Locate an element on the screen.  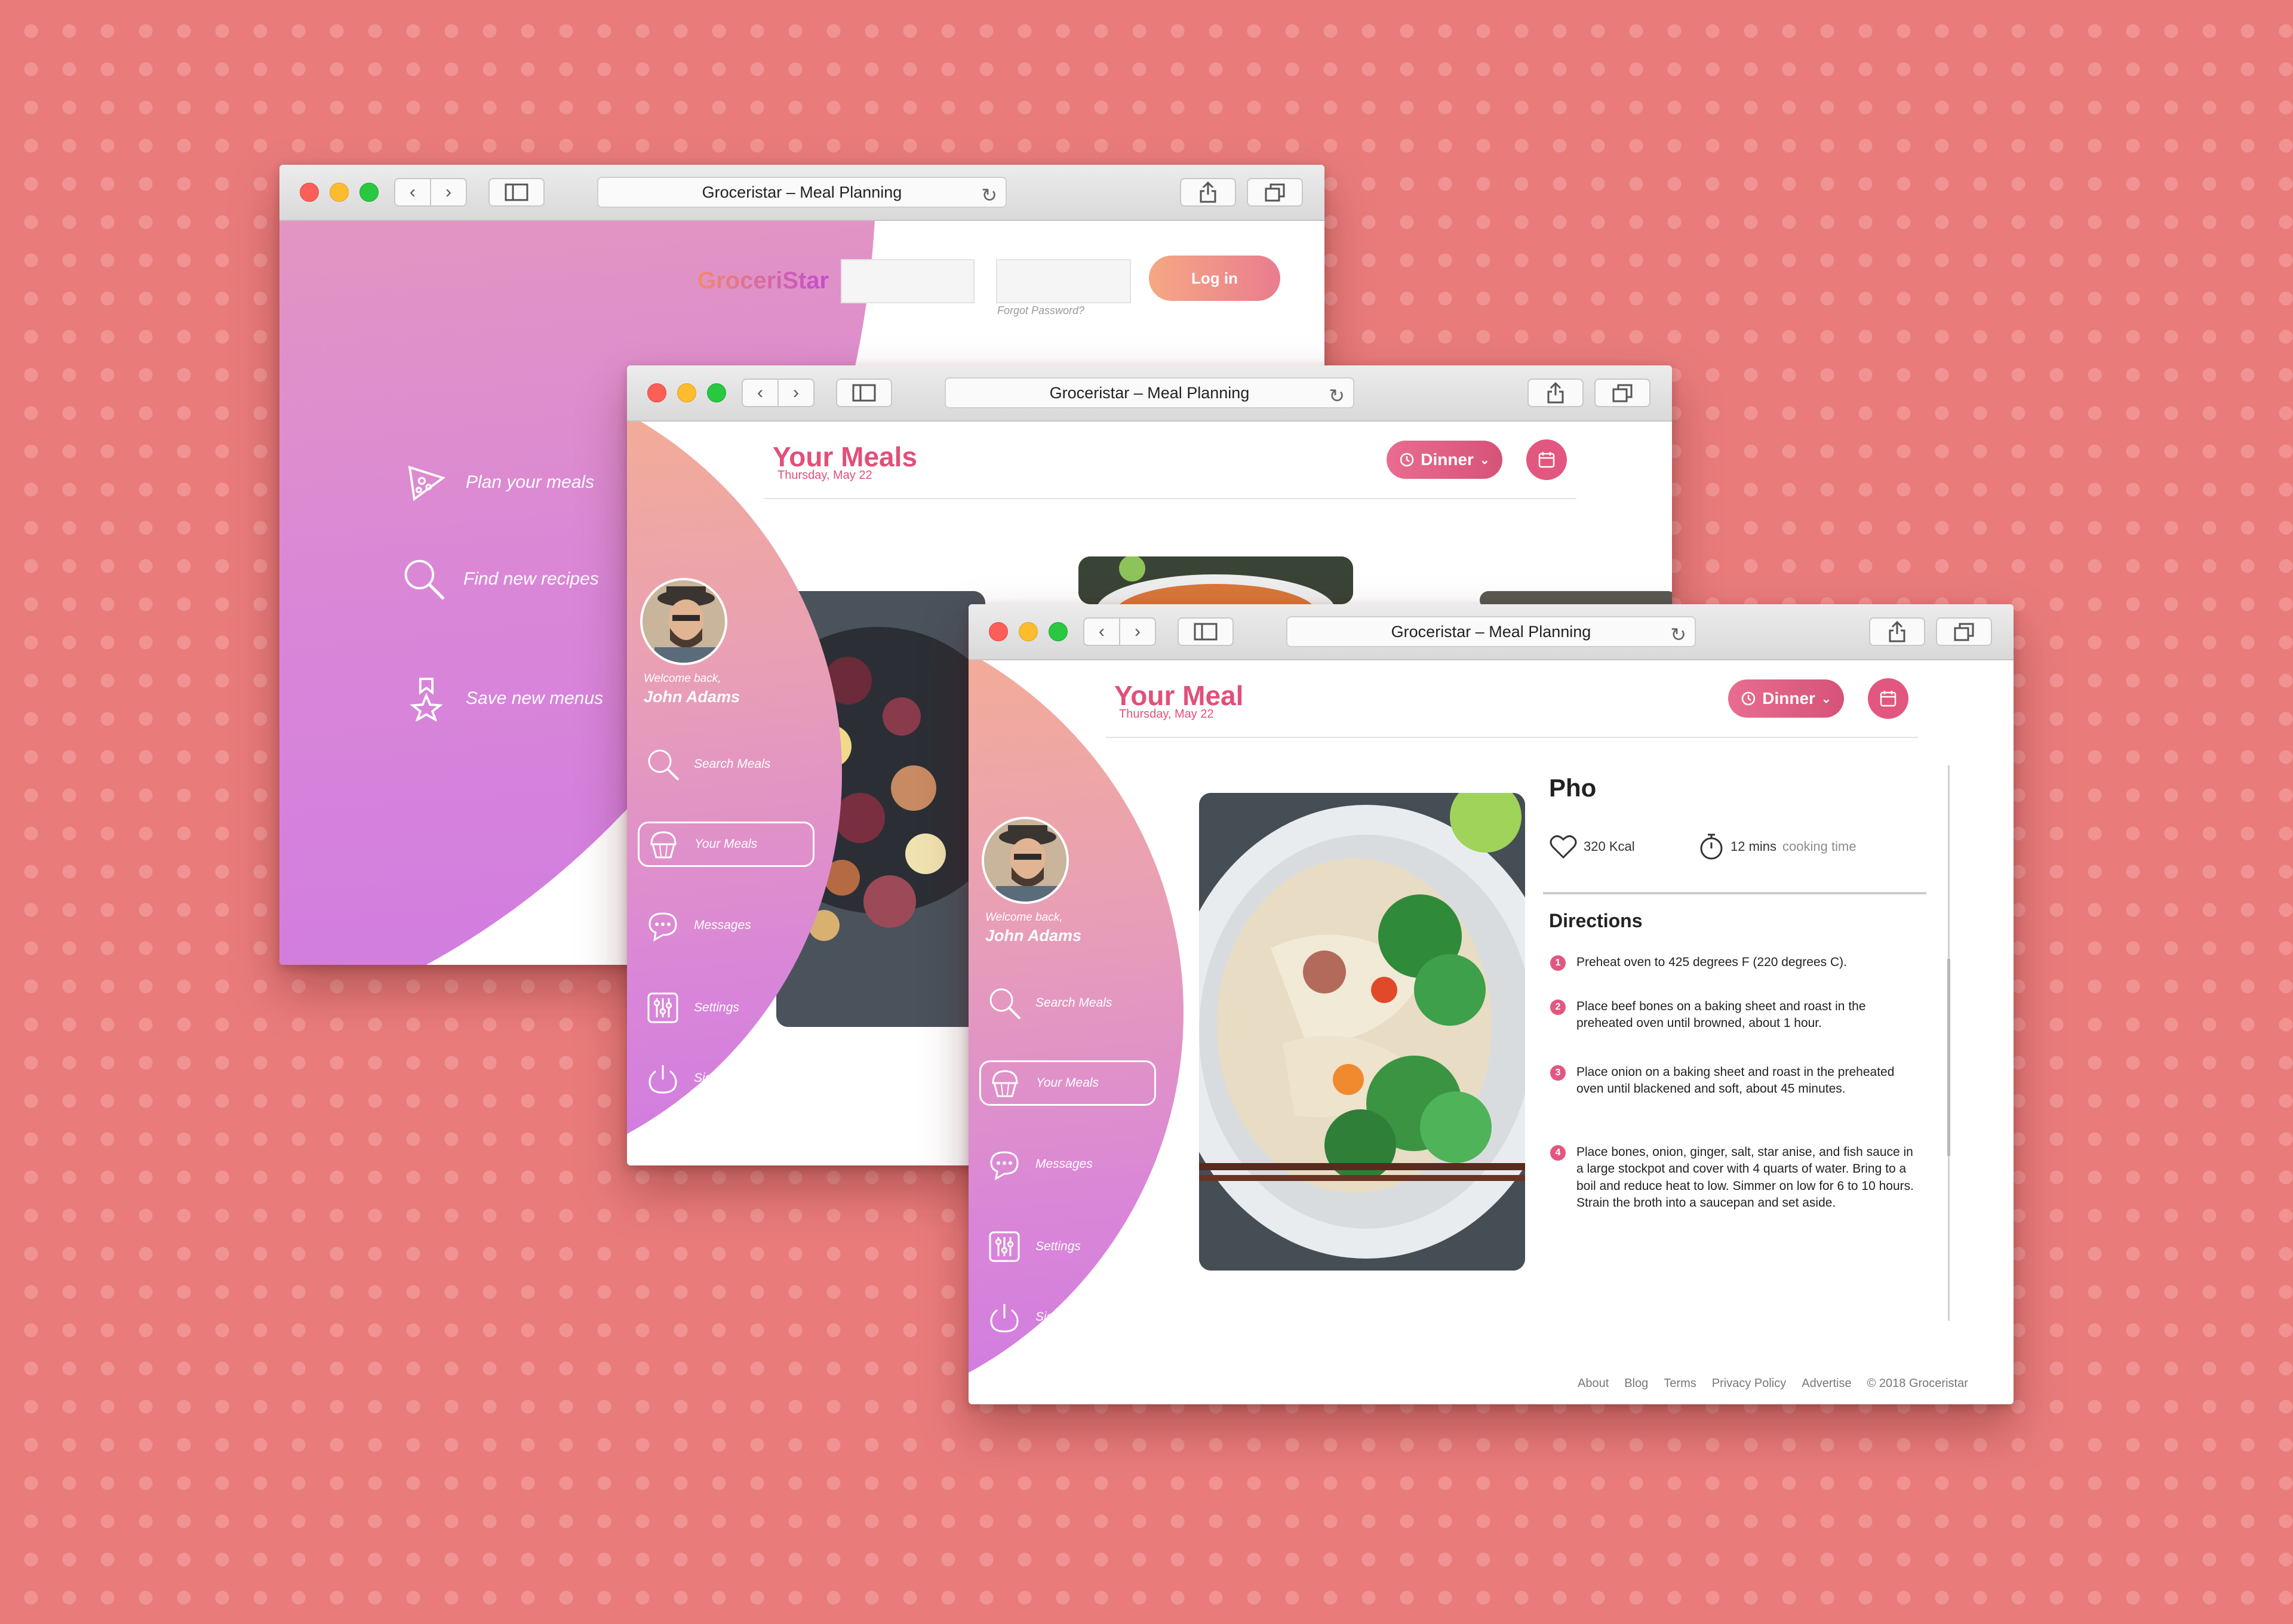
feature-plan-meals: Plan your meals is located at coordinates (499, 482).